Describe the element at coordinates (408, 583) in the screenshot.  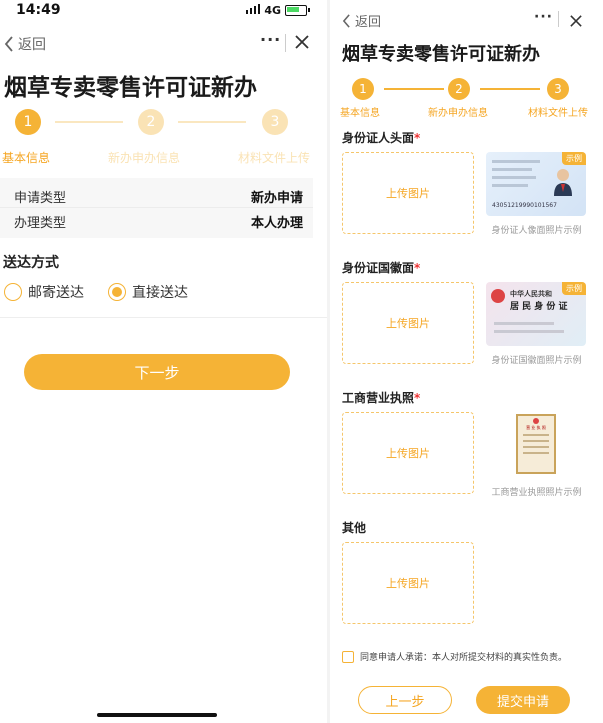
I see `upload-other: 上传图片` at that location.